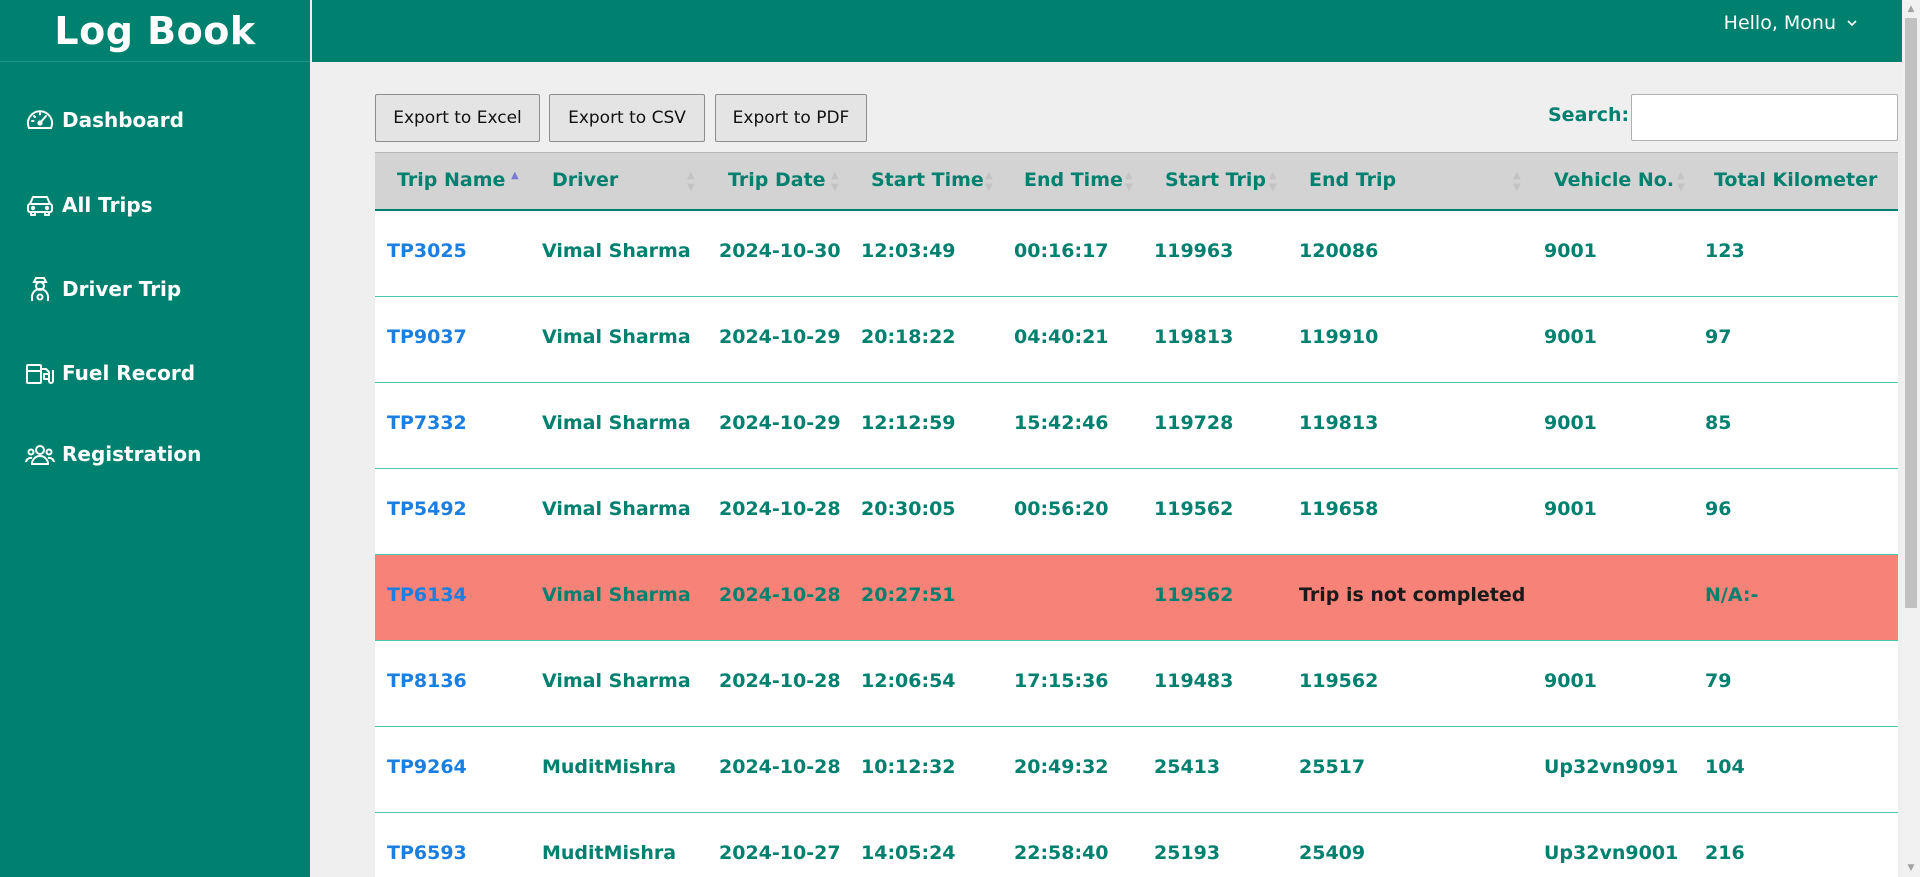 The height and width of the screenshot is (877, 1920). What do you see at coordinates (1795, 180) in the screenshot?
I see `column-header-total-kilometer: Total Kilometer` at bounding box center [1795, 180].